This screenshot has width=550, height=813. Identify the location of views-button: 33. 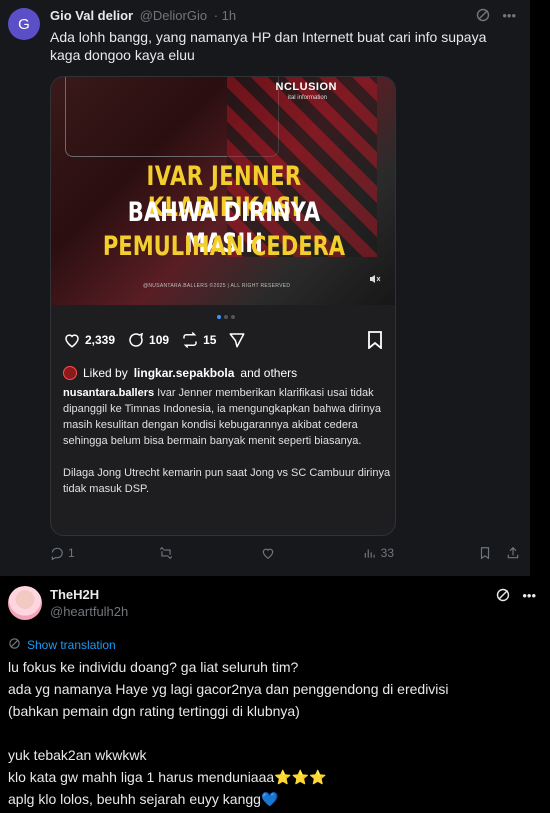
(378, 553).